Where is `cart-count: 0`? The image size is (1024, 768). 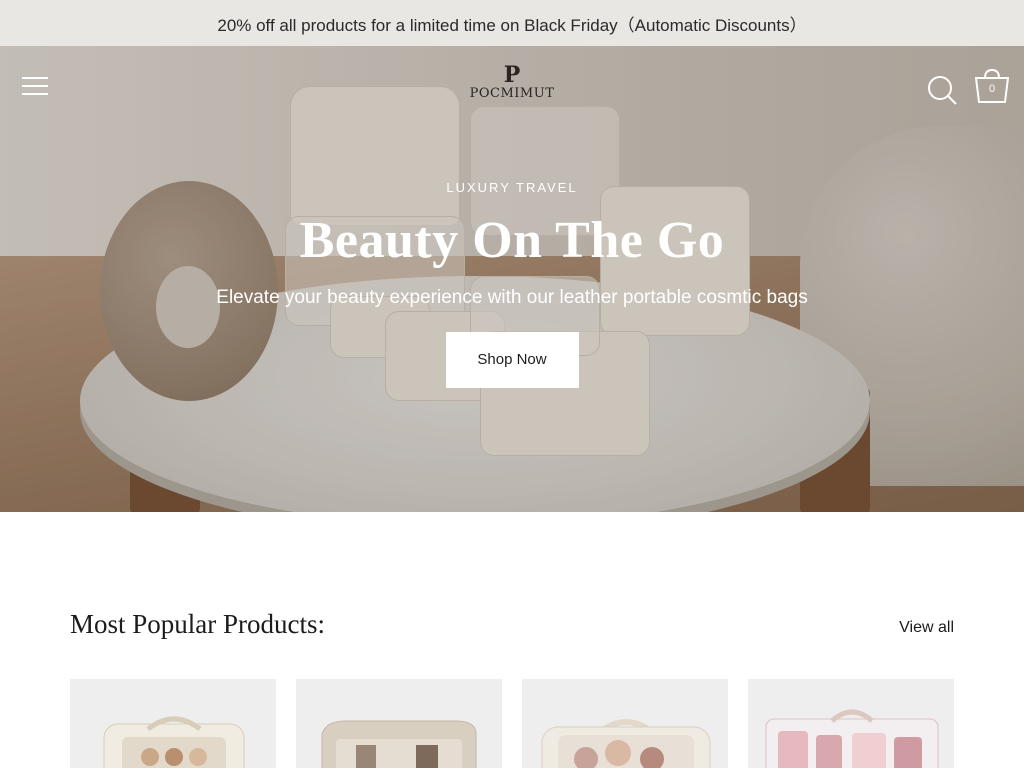 cart-count: 0 is located at coordinates (992, 89).